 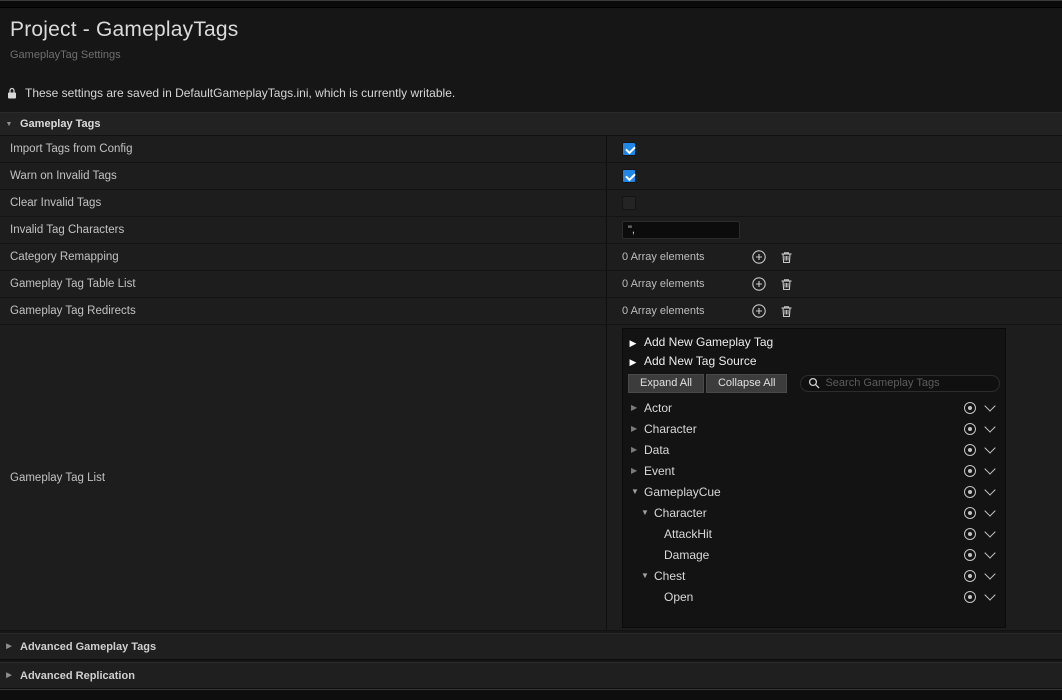 I want to click on clear-invalid-checkbox, so click(x=629, y=203).